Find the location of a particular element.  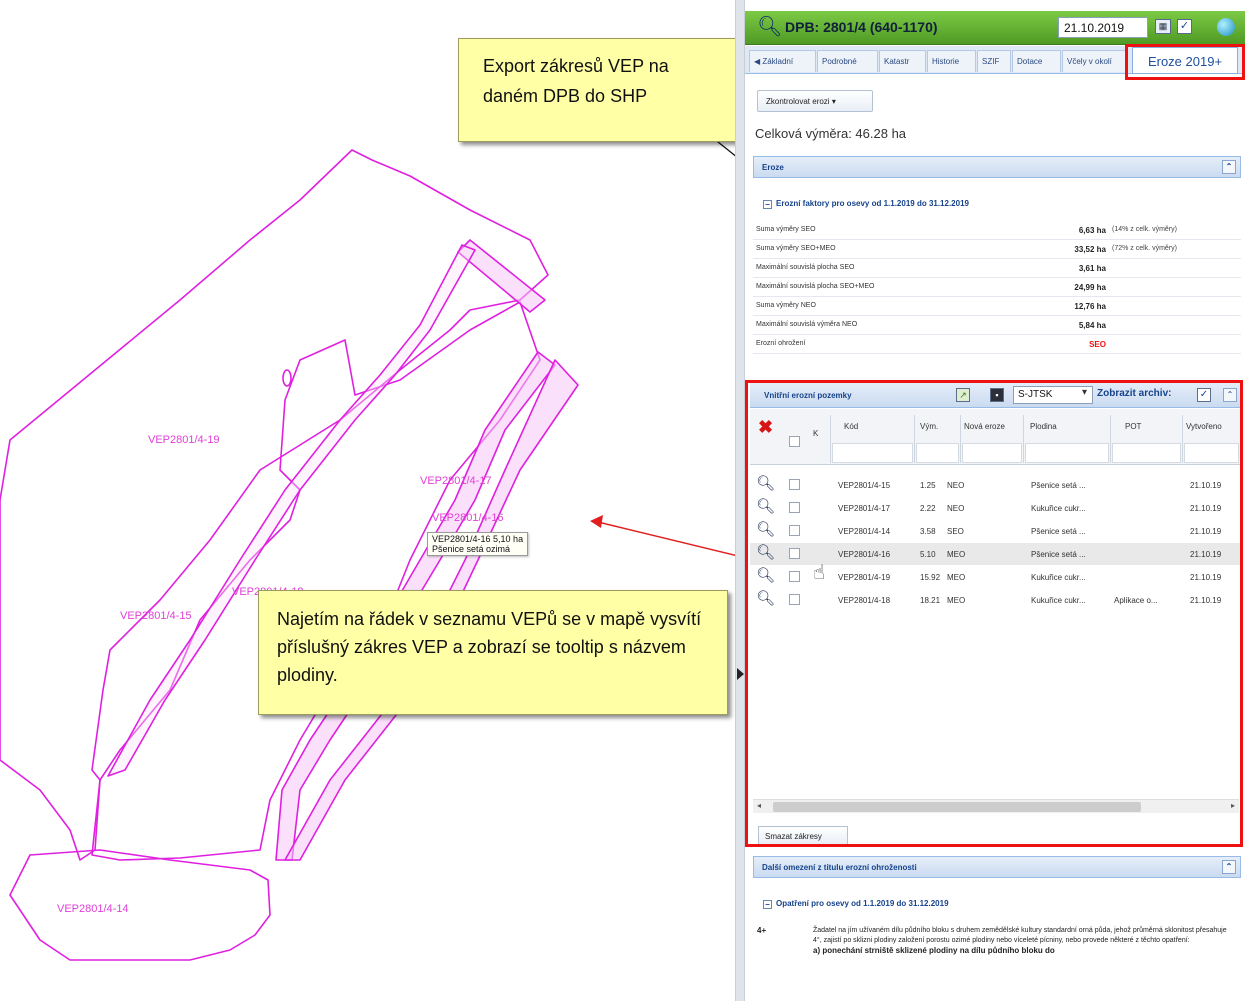

vep-label-17: VEP2801/4-17 is located at coordinates (456, 481).